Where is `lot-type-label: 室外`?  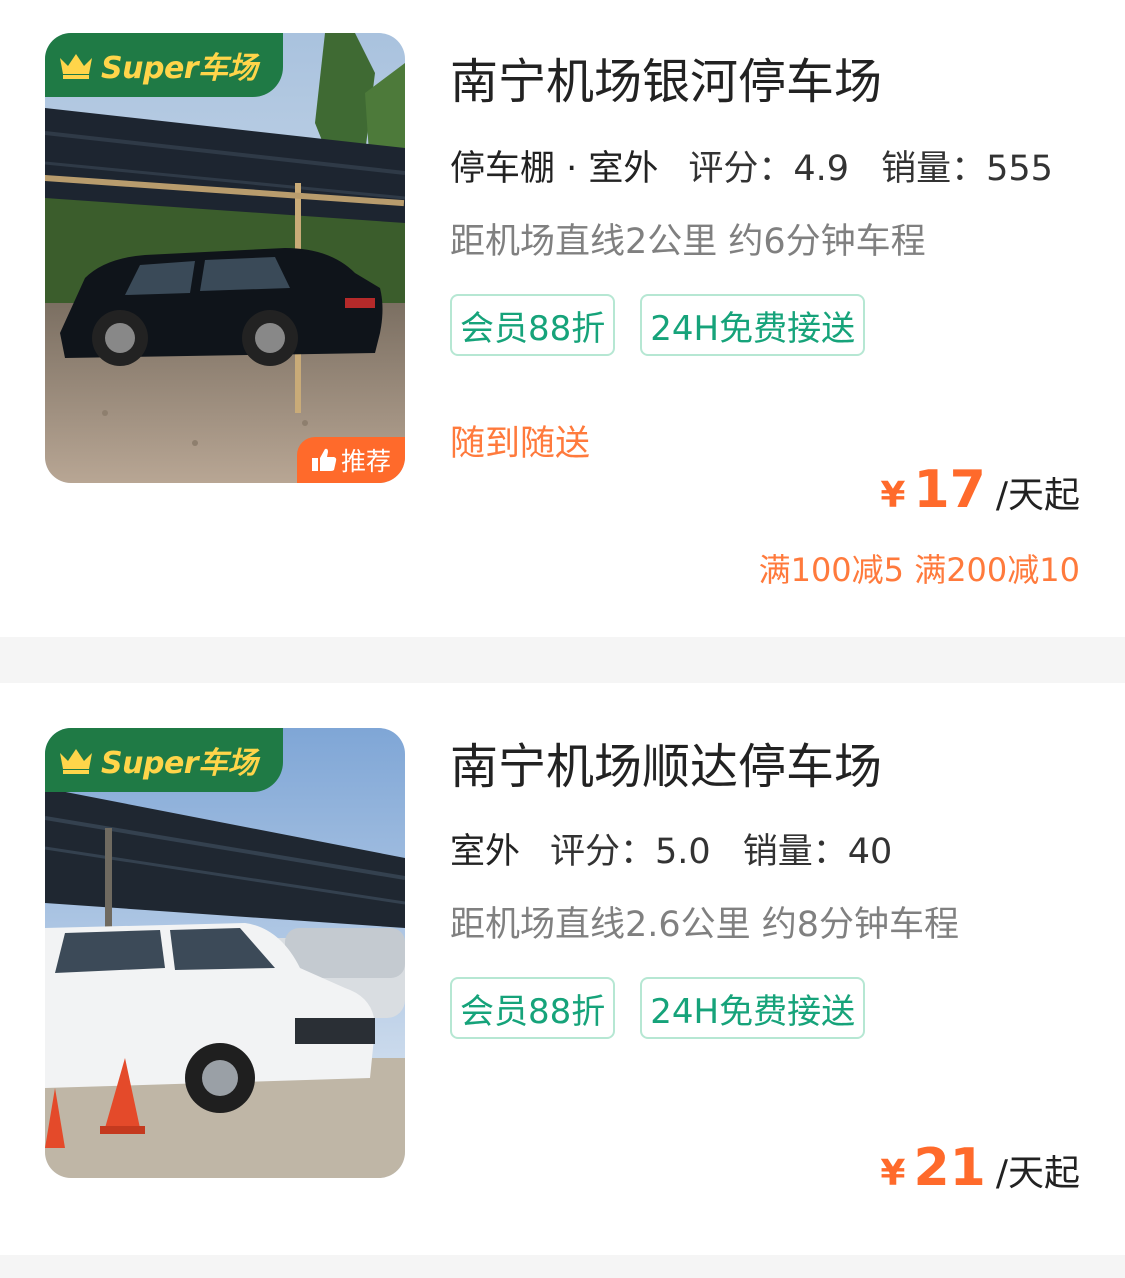
lot-type-label: 室外 is located at coordinates (485, 852).